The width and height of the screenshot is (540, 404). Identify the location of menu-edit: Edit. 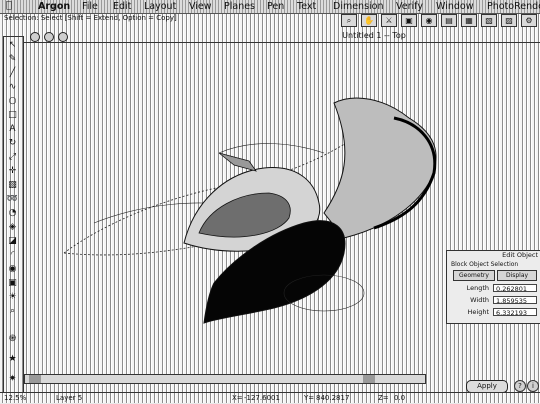
(122, 6).